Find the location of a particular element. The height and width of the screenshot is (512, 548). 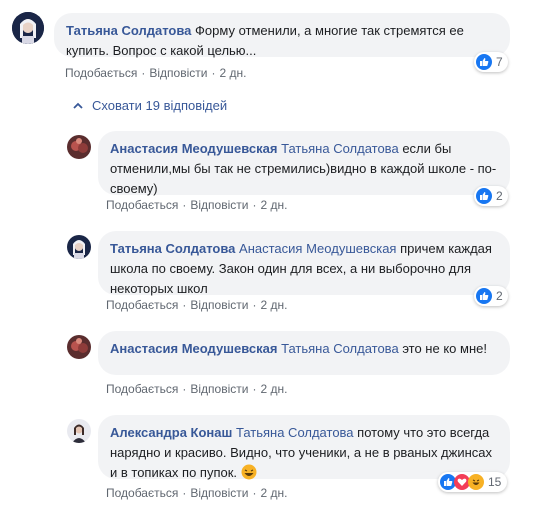

reaction-number: 15 is located at coordinates (495, 482).